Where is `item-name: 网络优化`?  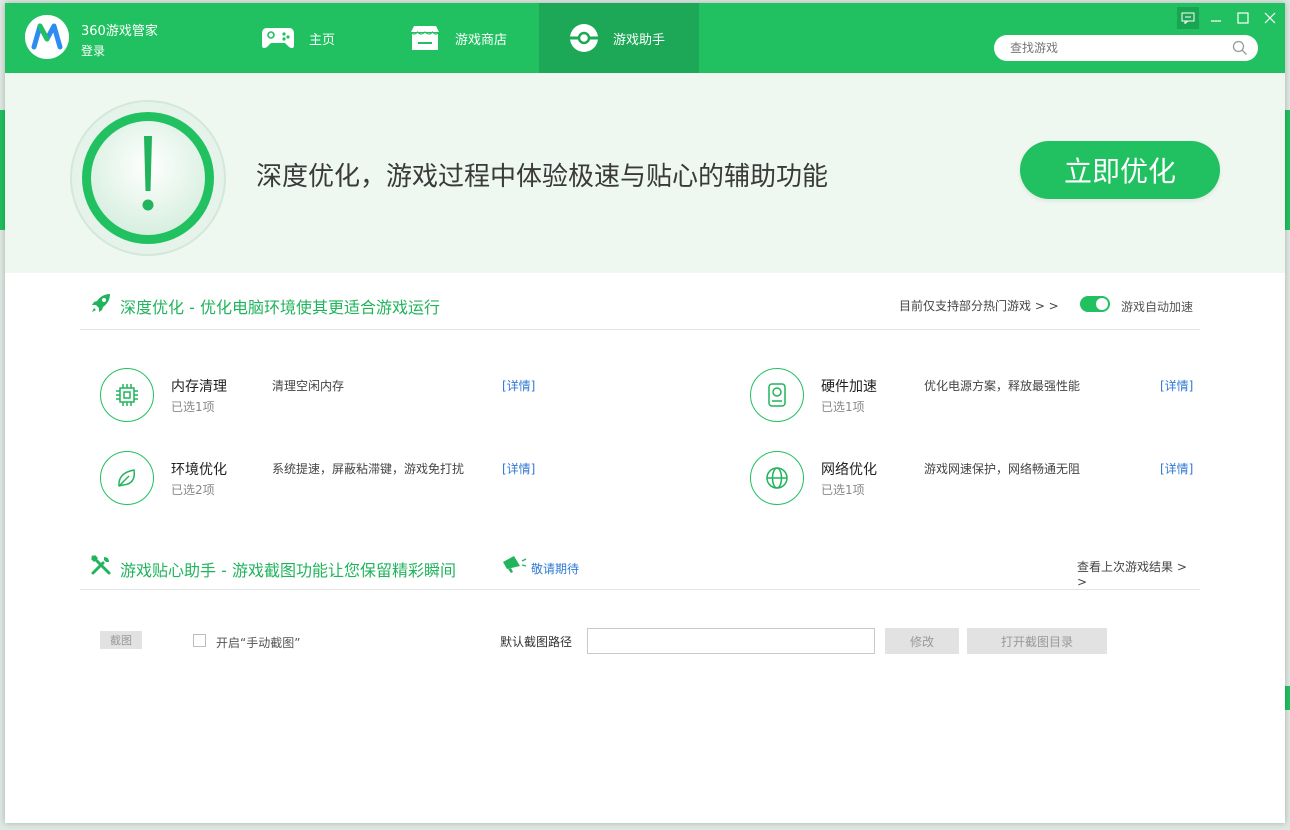
item-name: 网络优化 is located at coordinates (849, 470).